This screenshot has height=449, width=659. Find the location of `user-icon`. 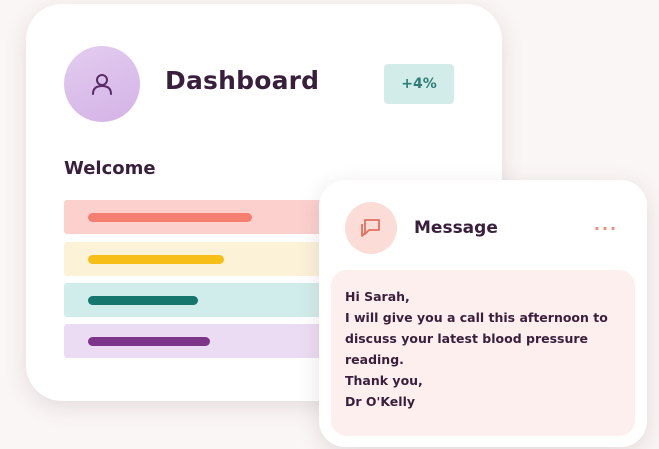

user-icon is located at coordinates (102, 84).